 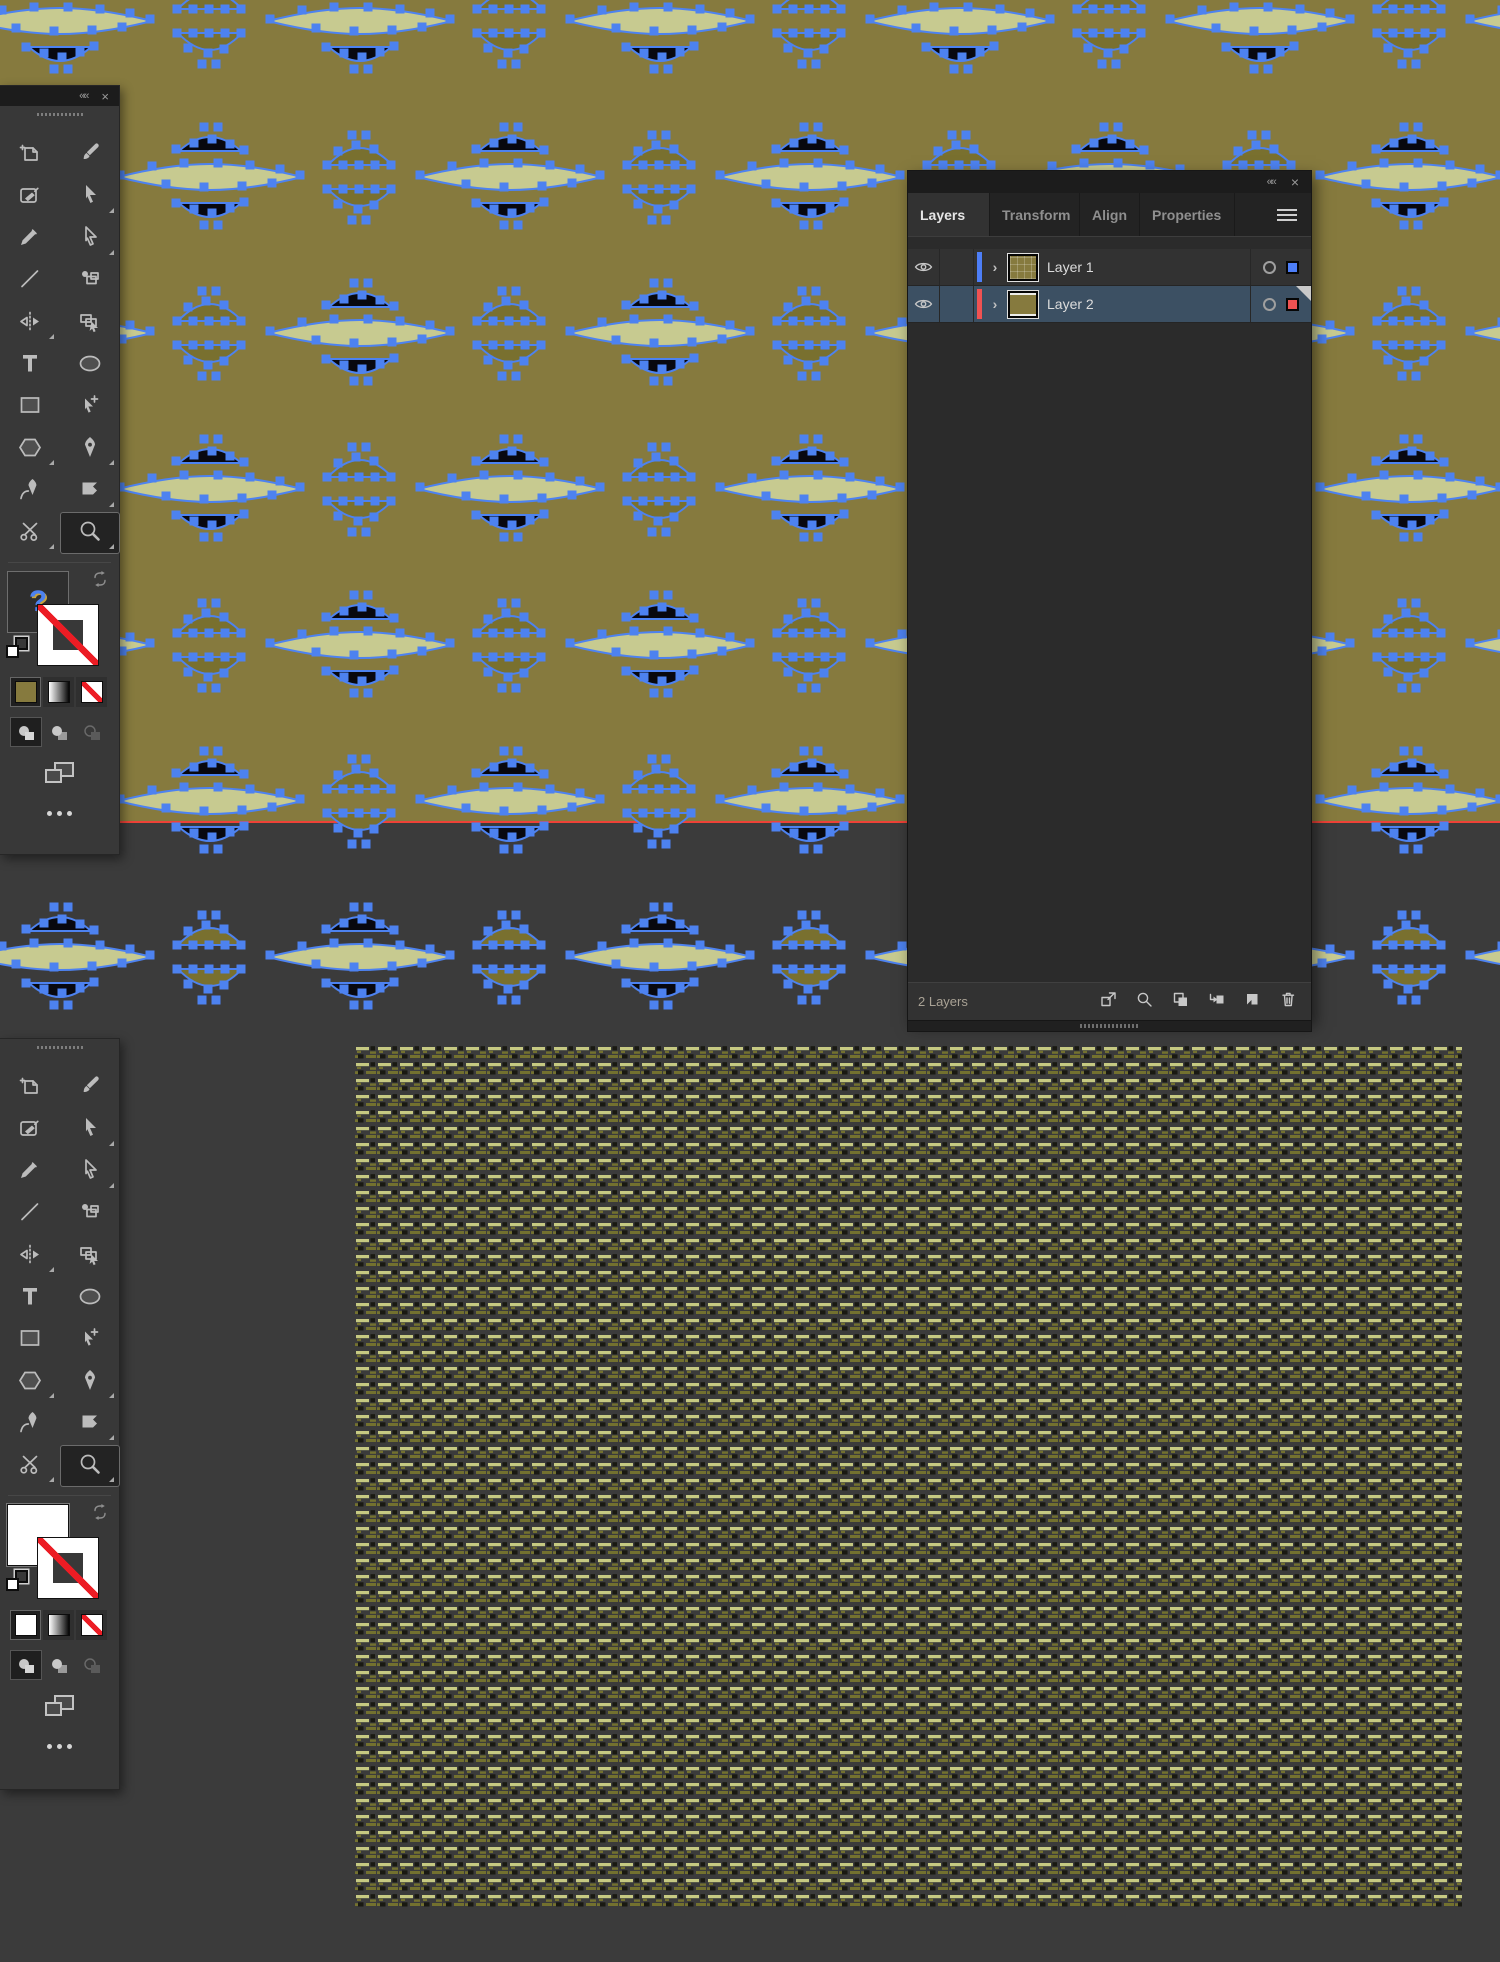 What do you see at coordinates (1035, 214) in the screenshot?
I see `tab-transform: Transform` at bounding box center [1035, 214].